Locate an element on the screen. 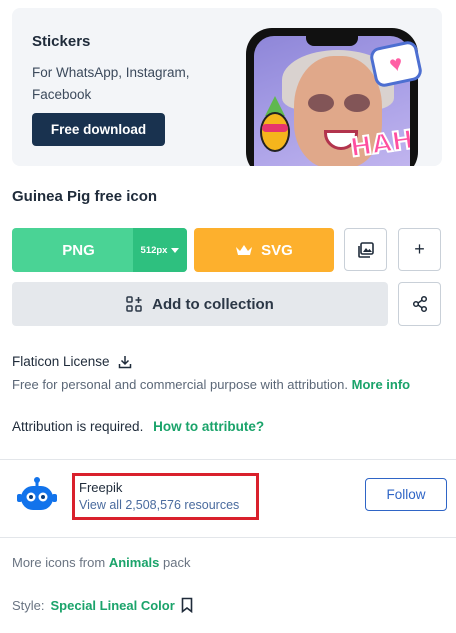 The height and width of the screenshot is (633, 456). edit-icon-button is located at coordinates (365, 249).